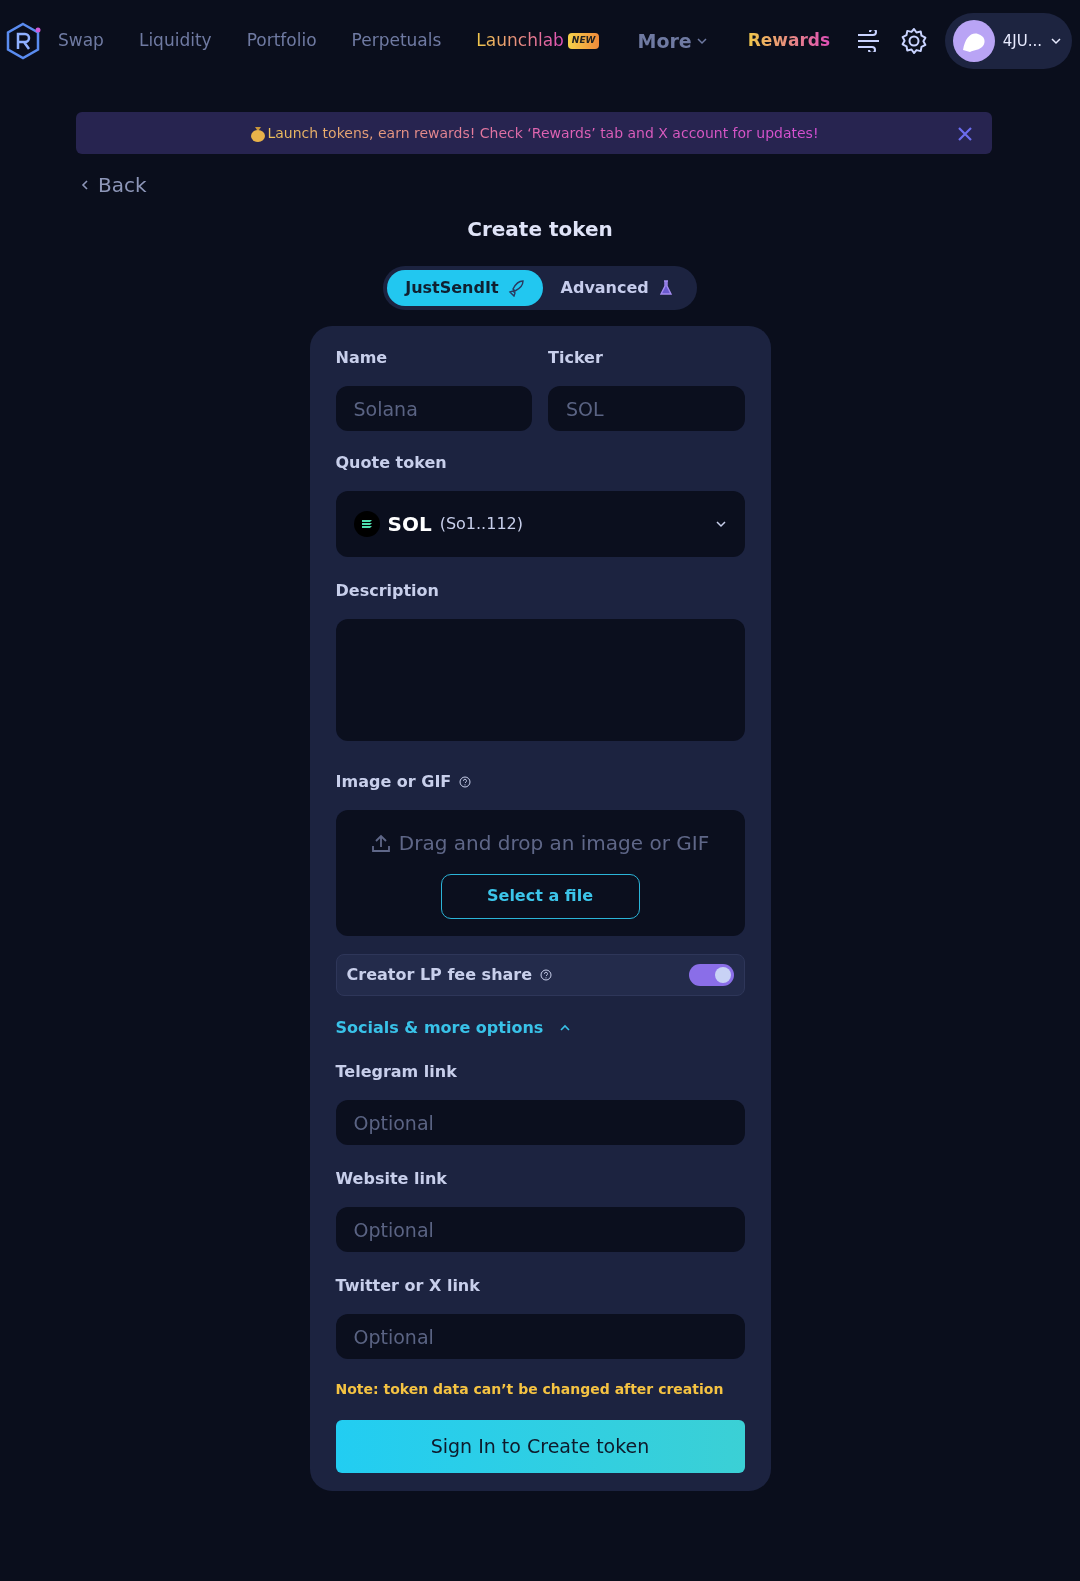  What do you see at coordinates (540, 680) in the screenshot?
I see `description-field` at bounding box center [540, 680].